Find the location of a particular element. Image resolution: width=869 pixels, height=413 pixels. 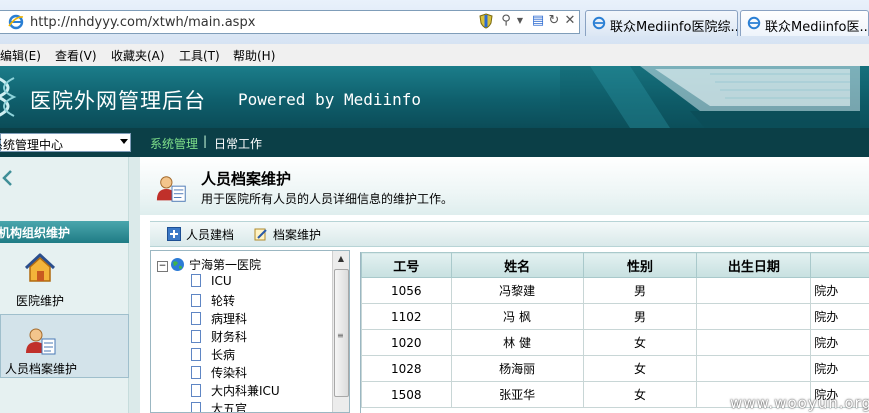

column-header-birthdate: 出生日期 is located at coordinates (754, 265).